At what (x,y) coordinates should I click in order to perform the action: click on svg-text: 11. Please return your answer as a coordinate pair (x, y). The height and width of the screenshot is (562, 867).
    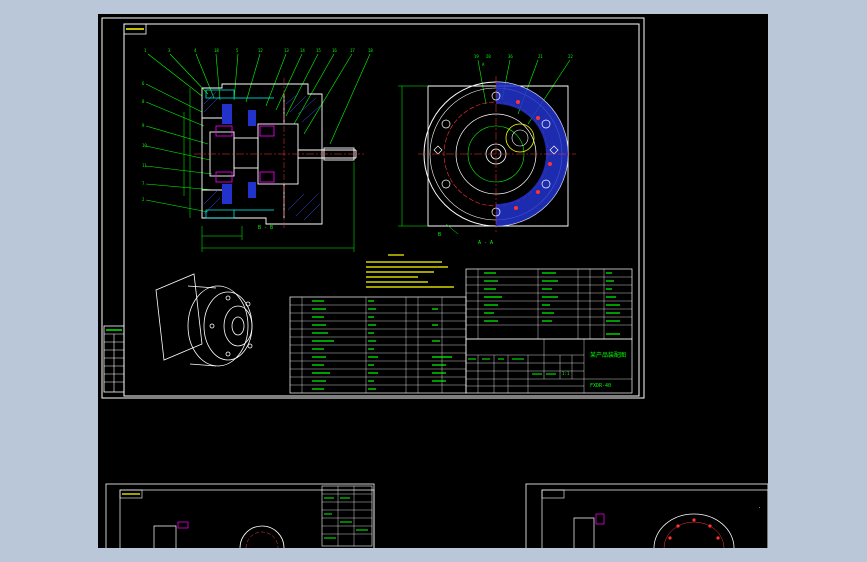
    Looking at the image, I should click on (144, 165).